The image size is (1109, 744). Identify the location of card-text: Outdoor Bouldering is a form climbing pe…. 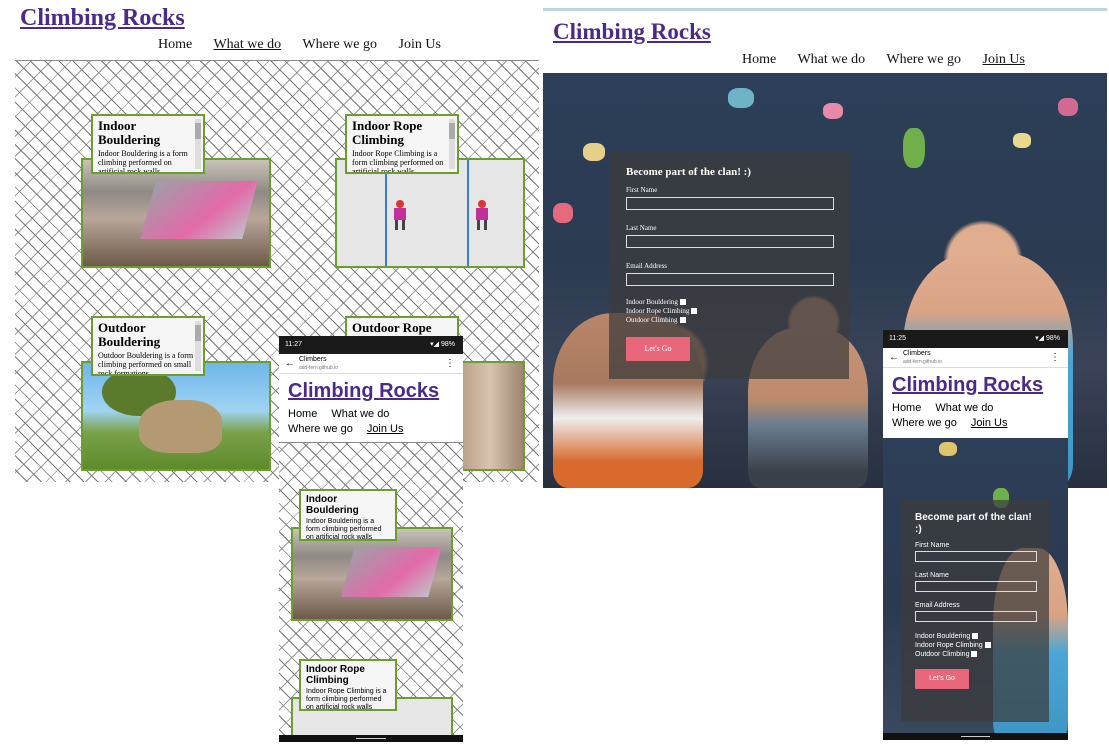
(146, 363).